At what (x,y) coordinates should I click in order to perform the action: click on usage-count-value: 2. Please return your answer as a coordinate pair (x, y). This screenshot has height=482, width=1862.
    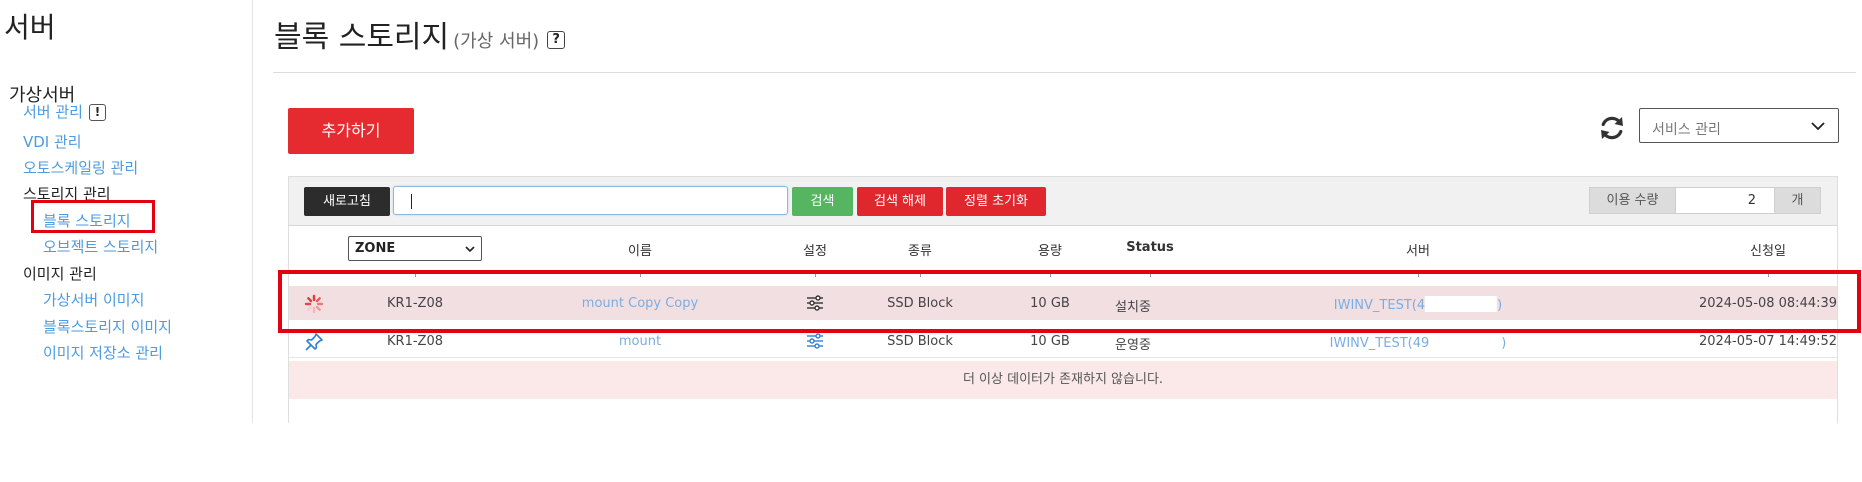
    Looking at the image, I should click on (1725, 200).